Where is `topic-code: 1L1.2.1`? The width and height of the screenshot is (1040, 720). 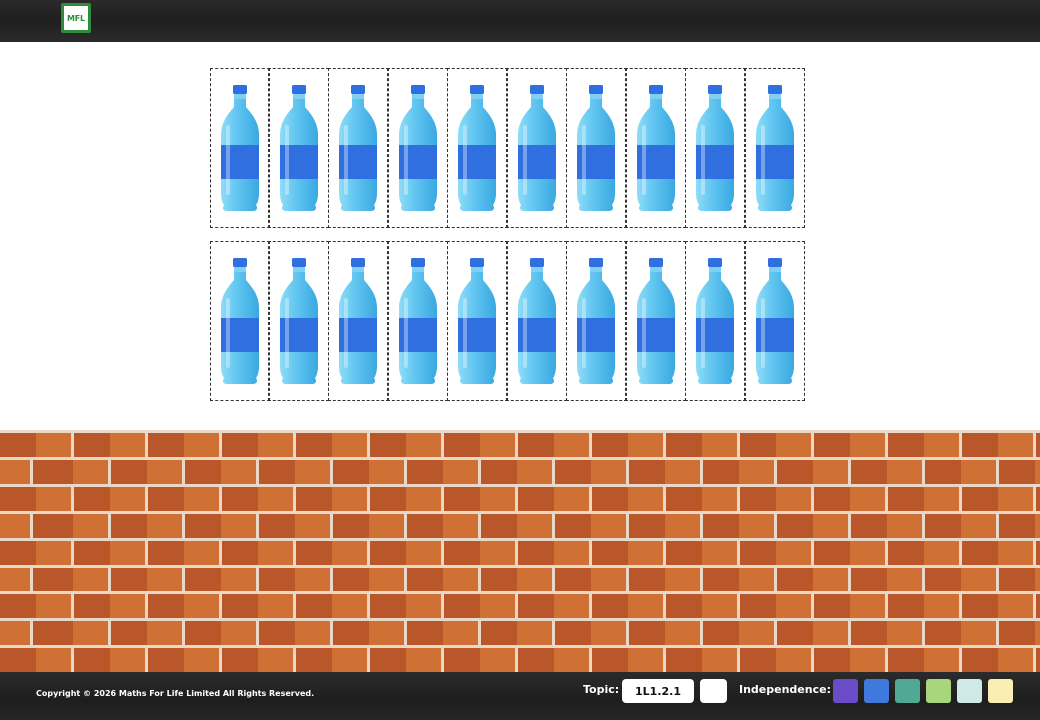
topic-code: 1L1.2.1 is located at coordinates (658, 691).